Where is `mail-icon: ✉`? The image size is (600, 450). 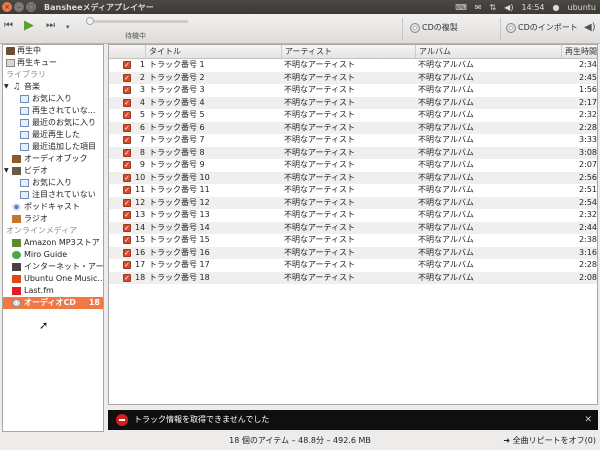 mail-icon: ✉ is located at coordinates (478, 7).